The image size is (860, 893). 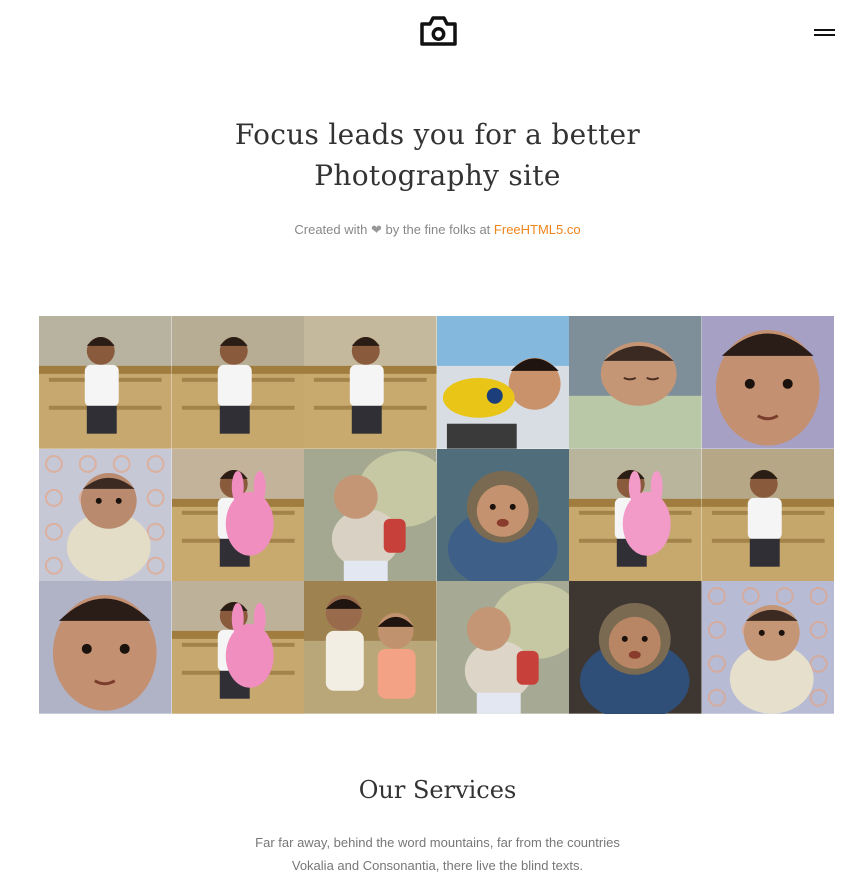 I want to click on hero-title-line-2: Photography site, so click(x=437, y=175).